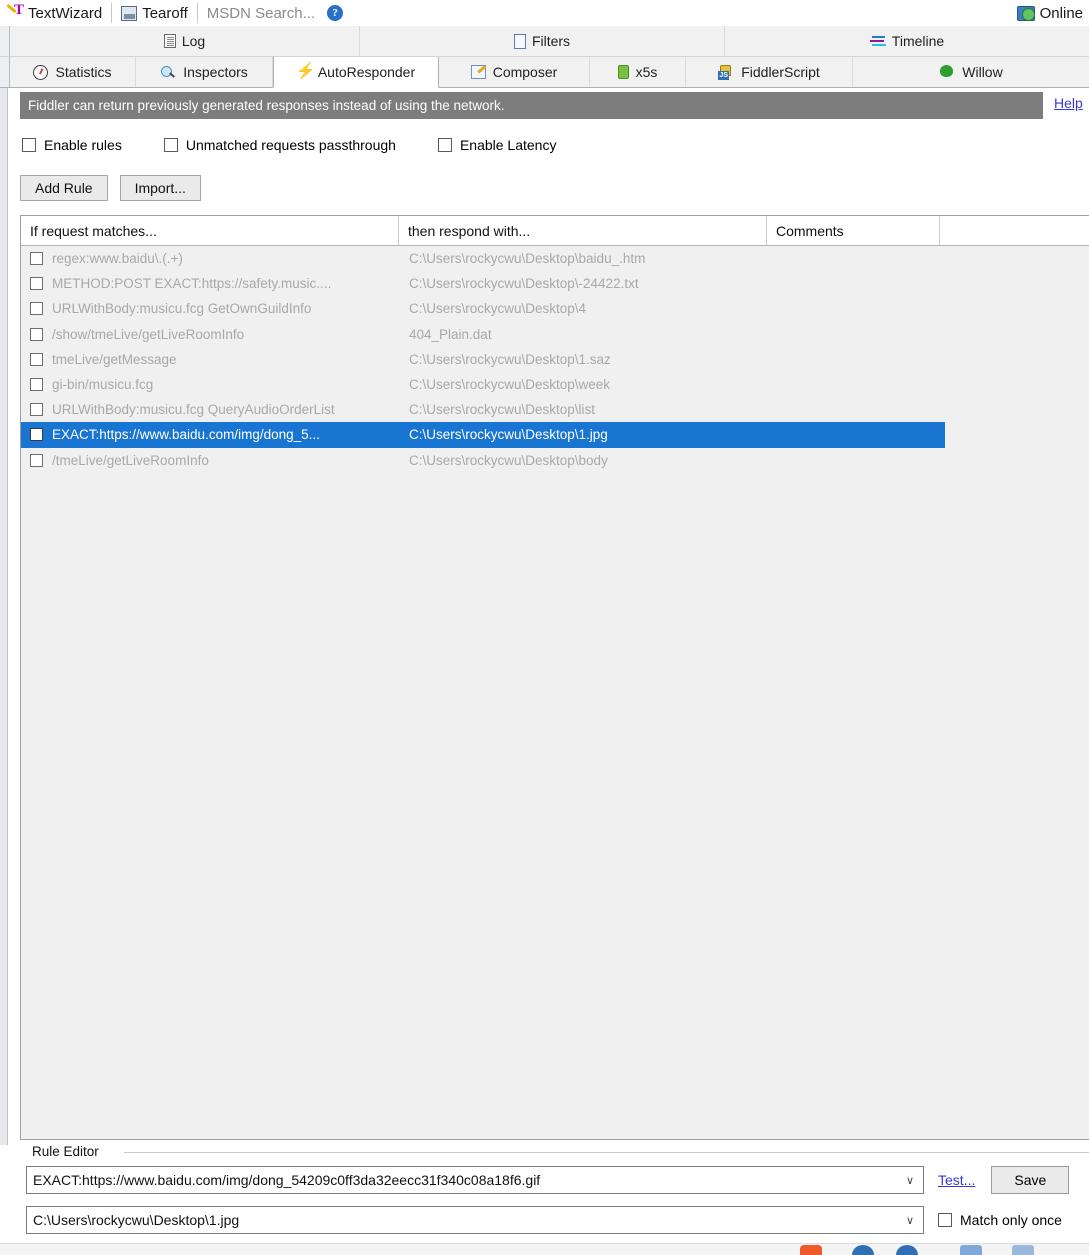 This screenshot has height=1255, width=1089. What do you see at coordinates (524, 284) in the screenshot?
I see `rule-respond-cell: C:\Users\rockycwu\Desktop\-24422.txt` at bounding box center [524, 284].